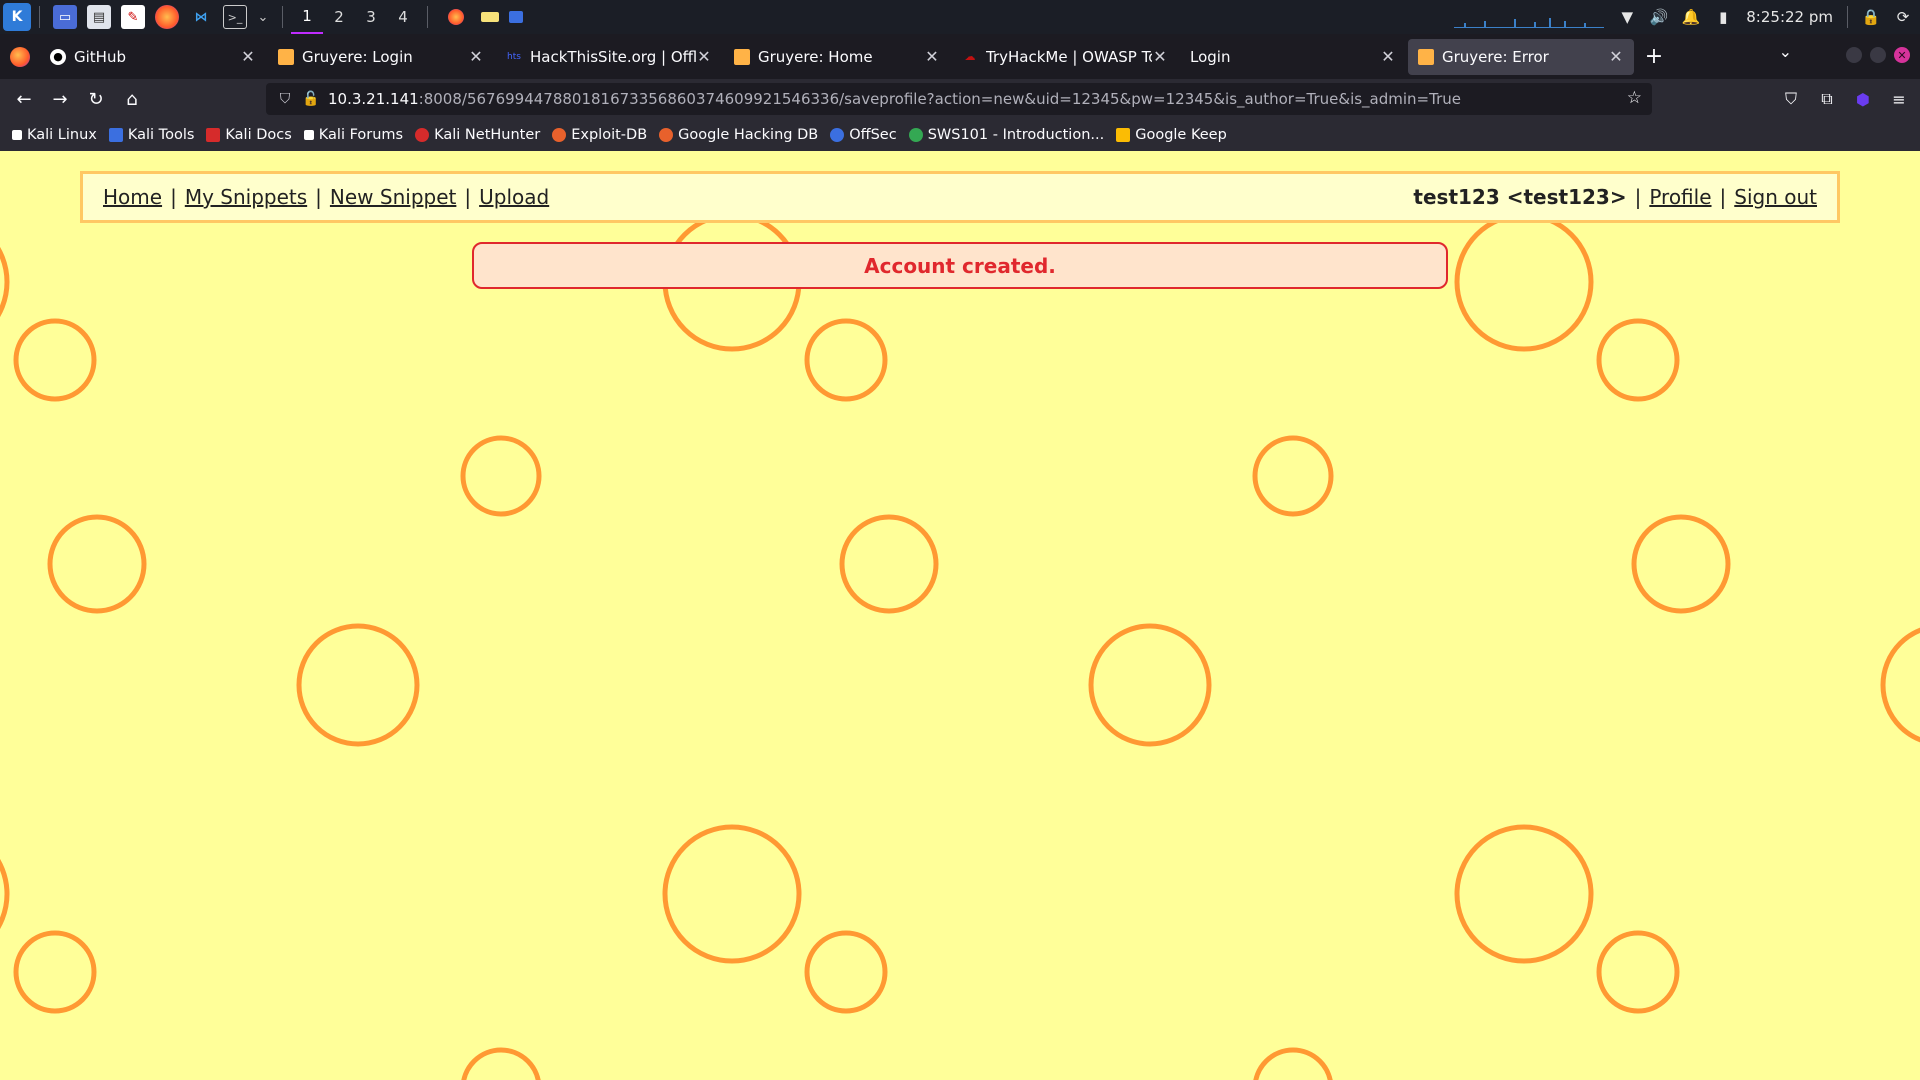  I want to click on tab-title: HackThisSite.org | Offline, so click(613, 56).